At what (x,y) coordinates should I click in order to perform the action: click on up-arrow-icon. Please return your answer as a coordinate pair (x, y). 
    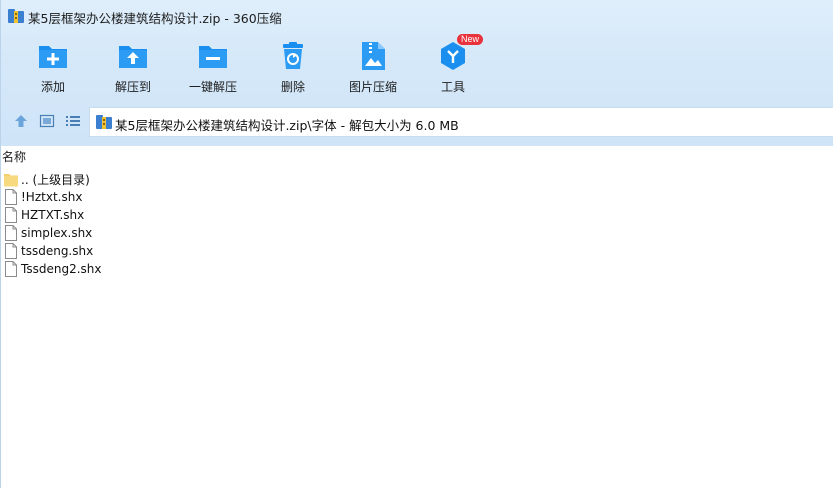
    Looking at the image, I should click on (21, 121).